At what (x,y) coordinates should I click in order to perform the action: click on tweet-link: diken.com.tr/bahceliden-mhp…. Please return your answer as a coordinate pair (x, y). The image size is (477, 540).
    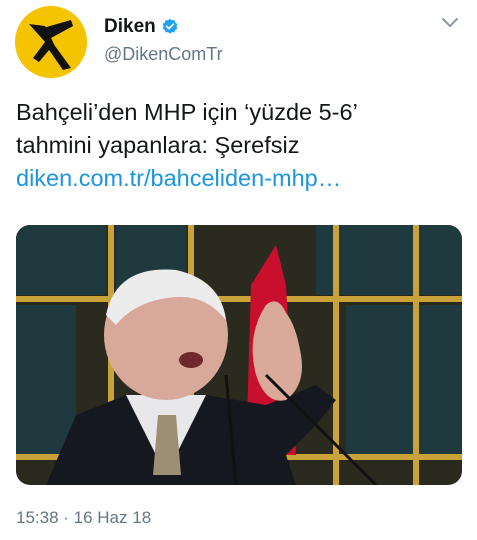
    Looking at the image, I should click on (241, 178).